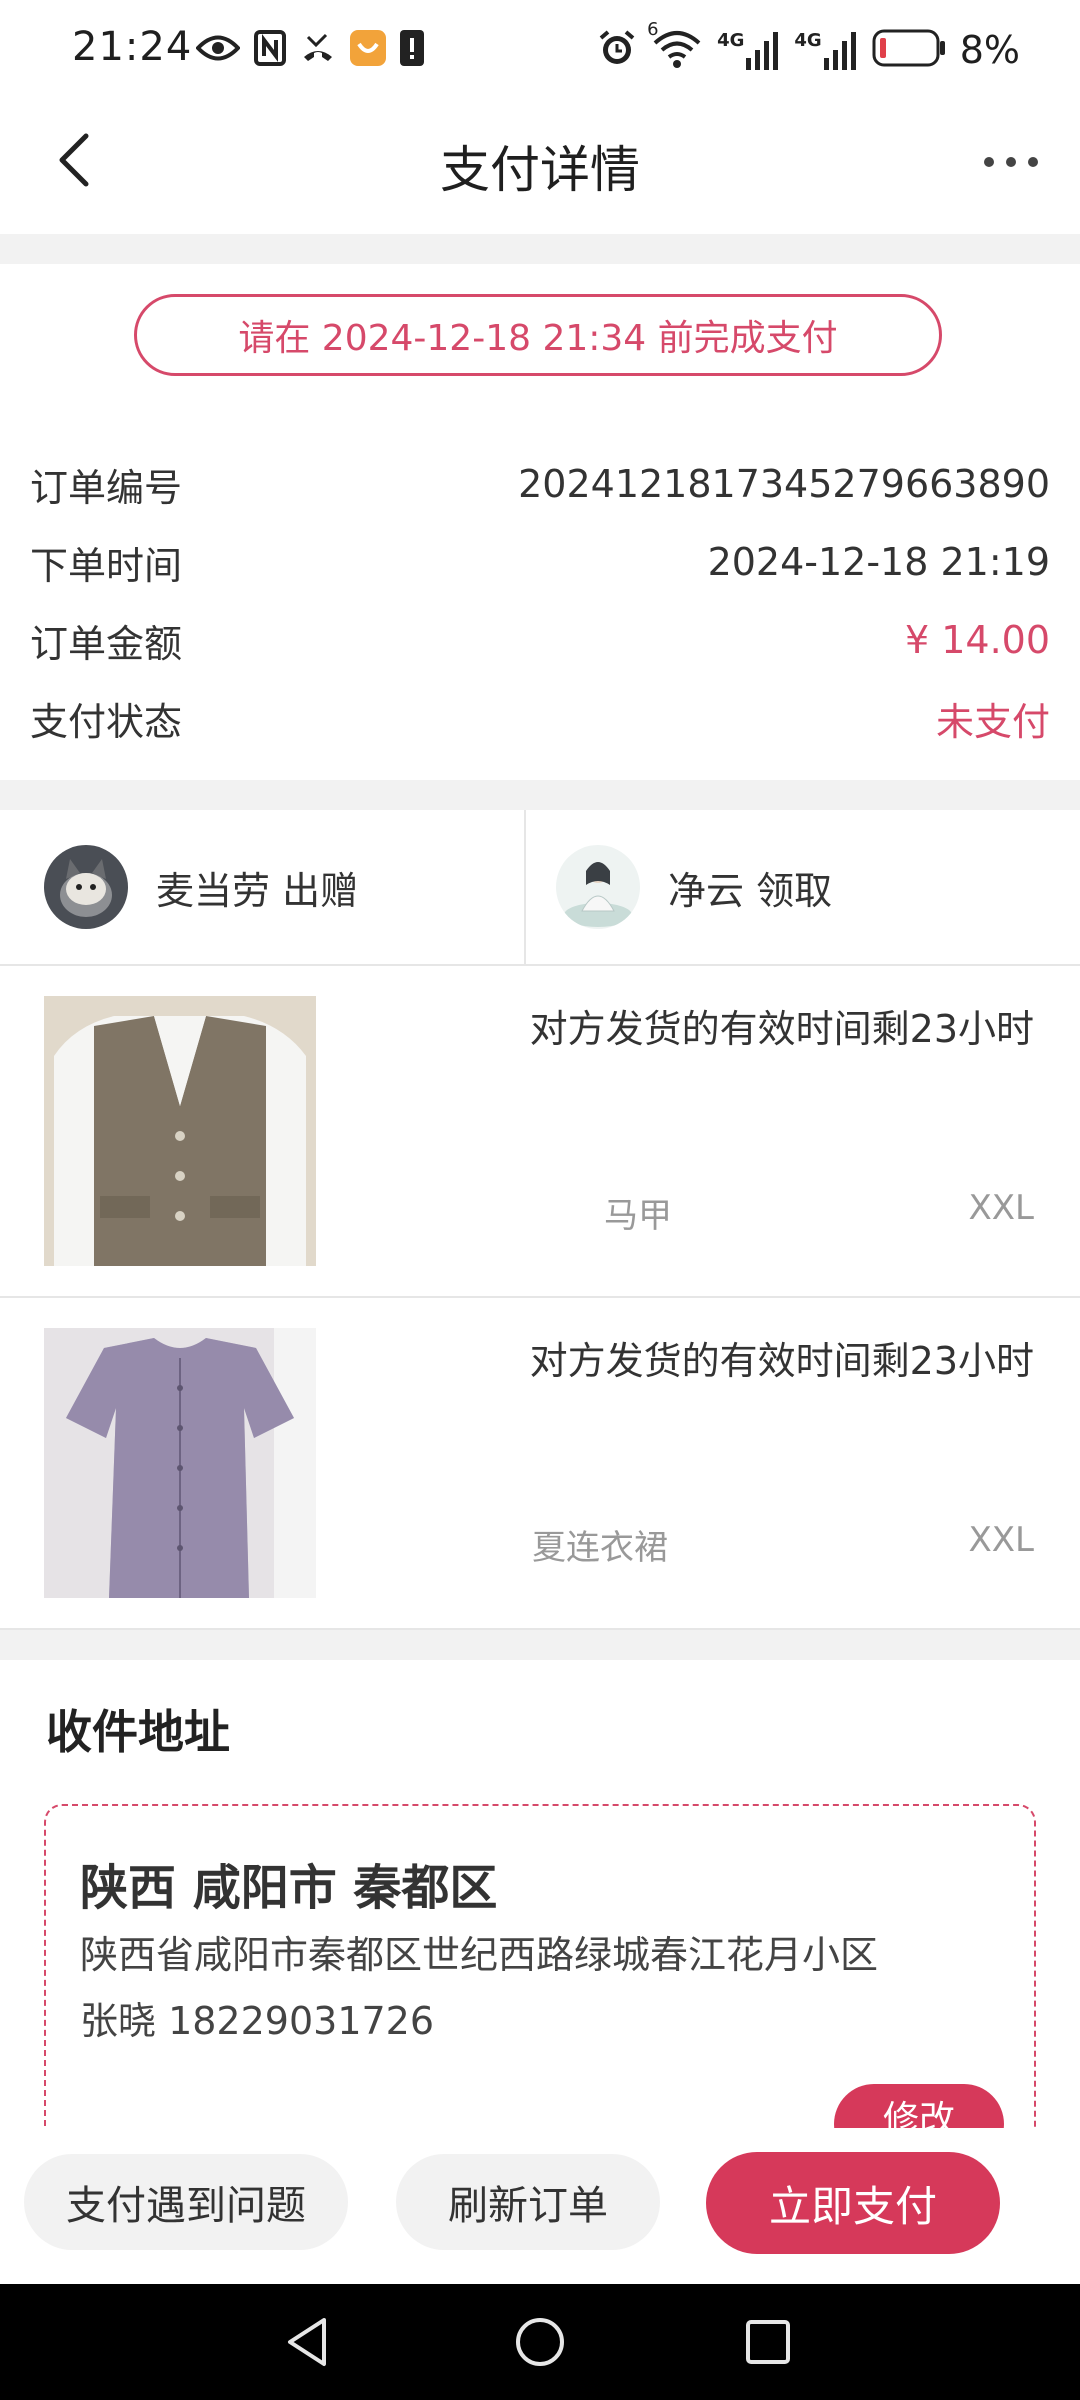 The image size is (1080, 2400). I want to click on payment-status-label: 支付状态, so click(106, 721).